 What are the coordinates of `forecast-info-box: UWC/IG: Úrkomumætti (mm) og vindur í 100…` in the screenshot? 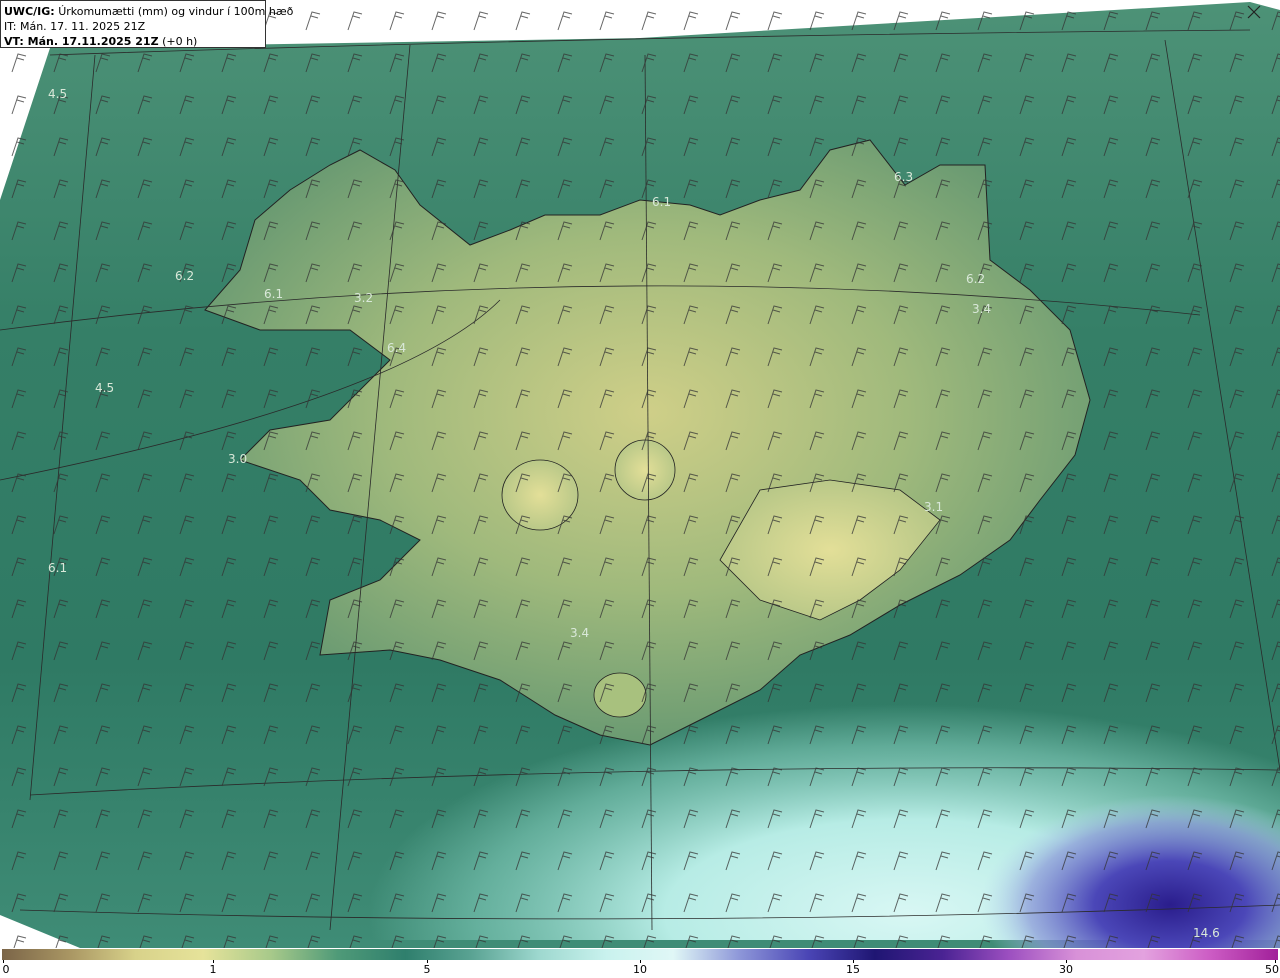 It's located at (146, 24).